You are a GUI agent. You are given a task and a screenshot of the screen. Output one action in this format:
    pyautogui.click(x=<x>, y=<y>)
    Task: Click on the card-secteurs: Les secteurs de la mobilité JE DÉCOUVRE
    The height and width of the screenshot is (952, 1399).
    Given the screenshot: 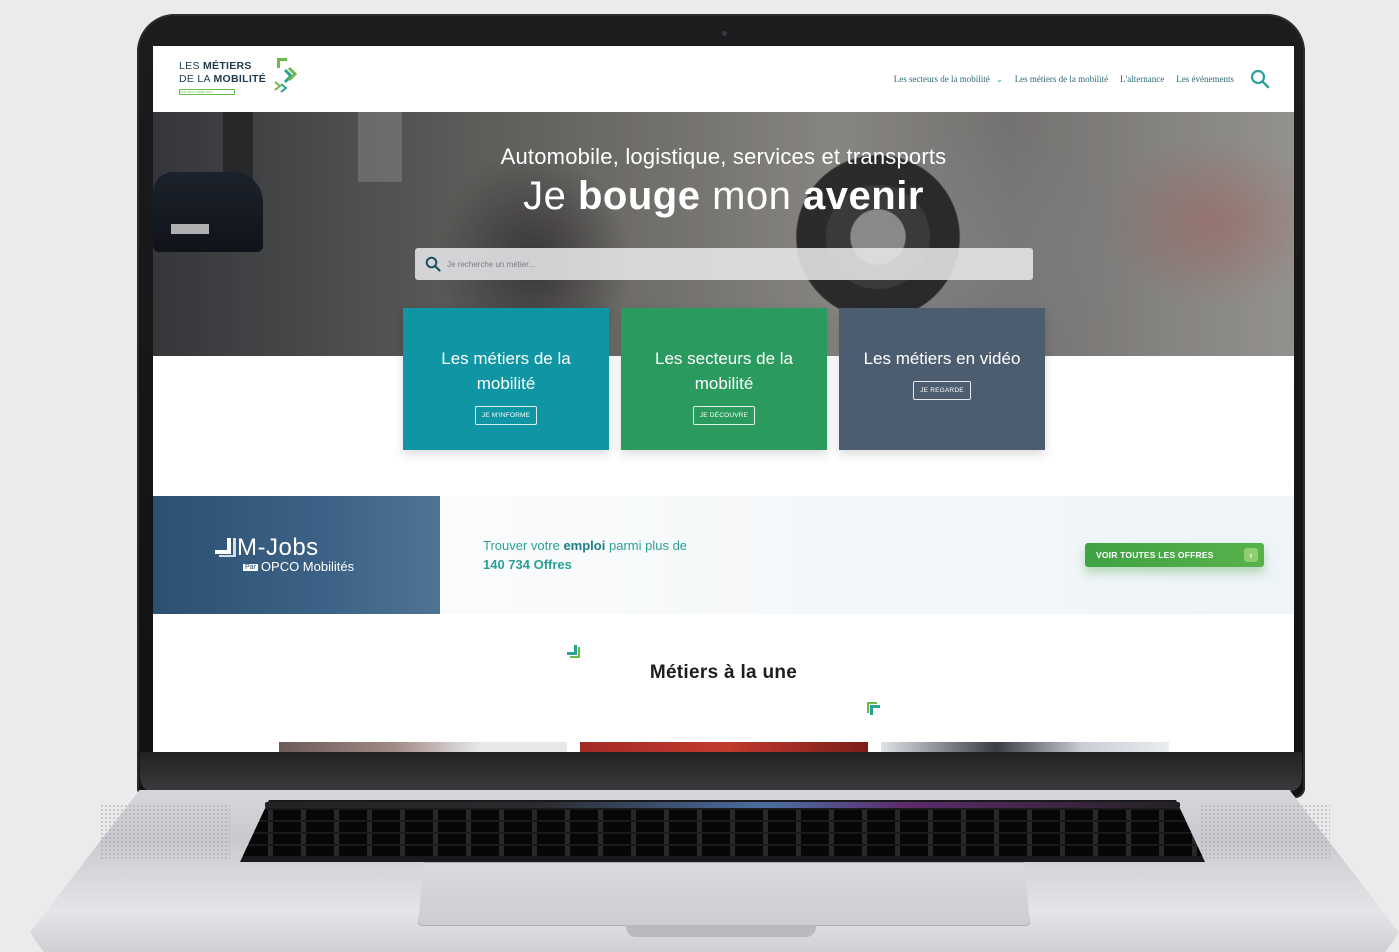 What is the action you would take?
    pyautogui.click(x=724, y=379)
    